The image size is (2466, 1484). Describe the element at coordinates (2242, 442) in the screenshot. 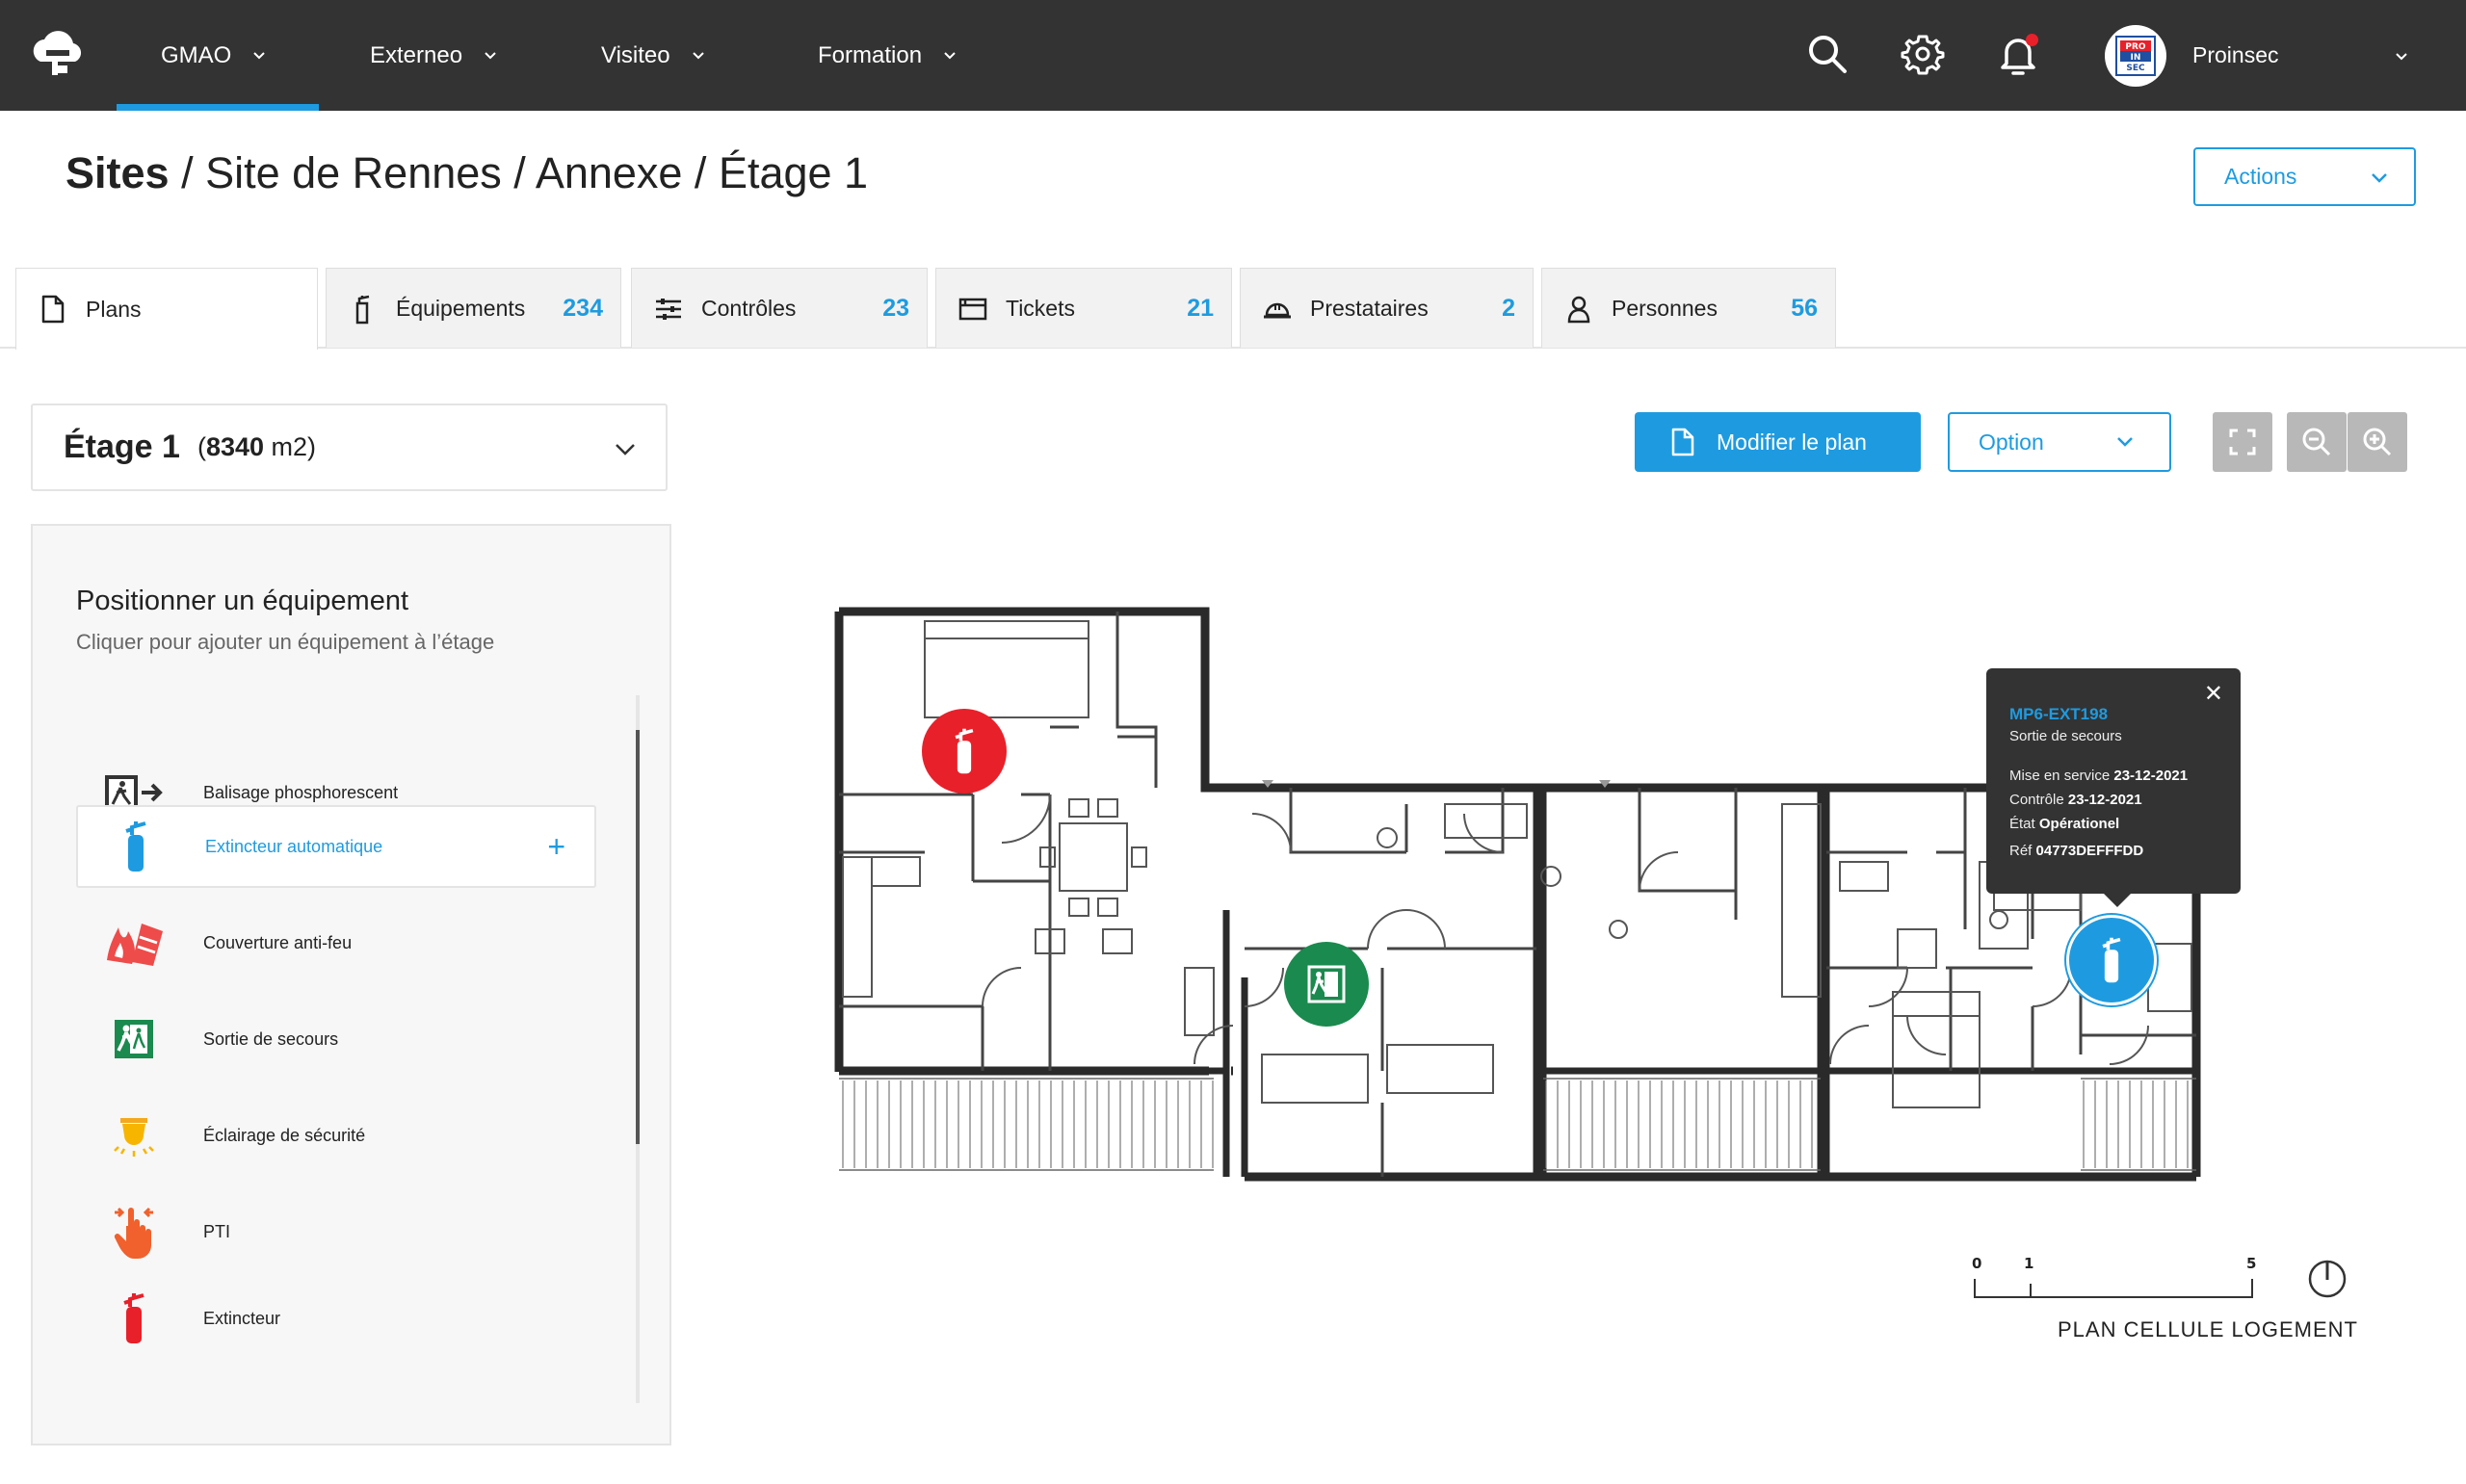

I see `fullscreen-button` at that location.